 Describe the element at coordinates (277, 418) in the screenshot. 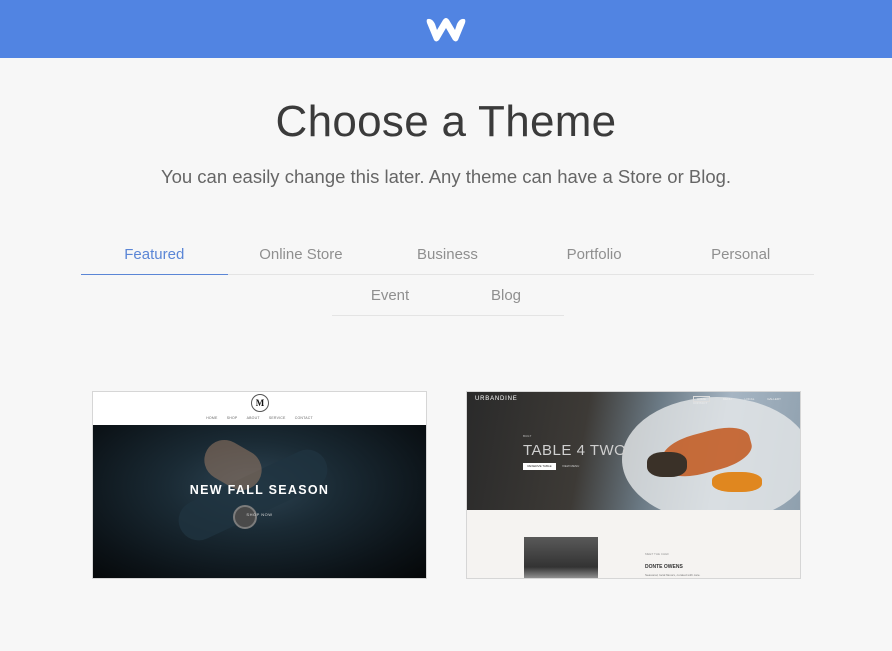

I see `preview-nav-item: SERVICE` at that location.